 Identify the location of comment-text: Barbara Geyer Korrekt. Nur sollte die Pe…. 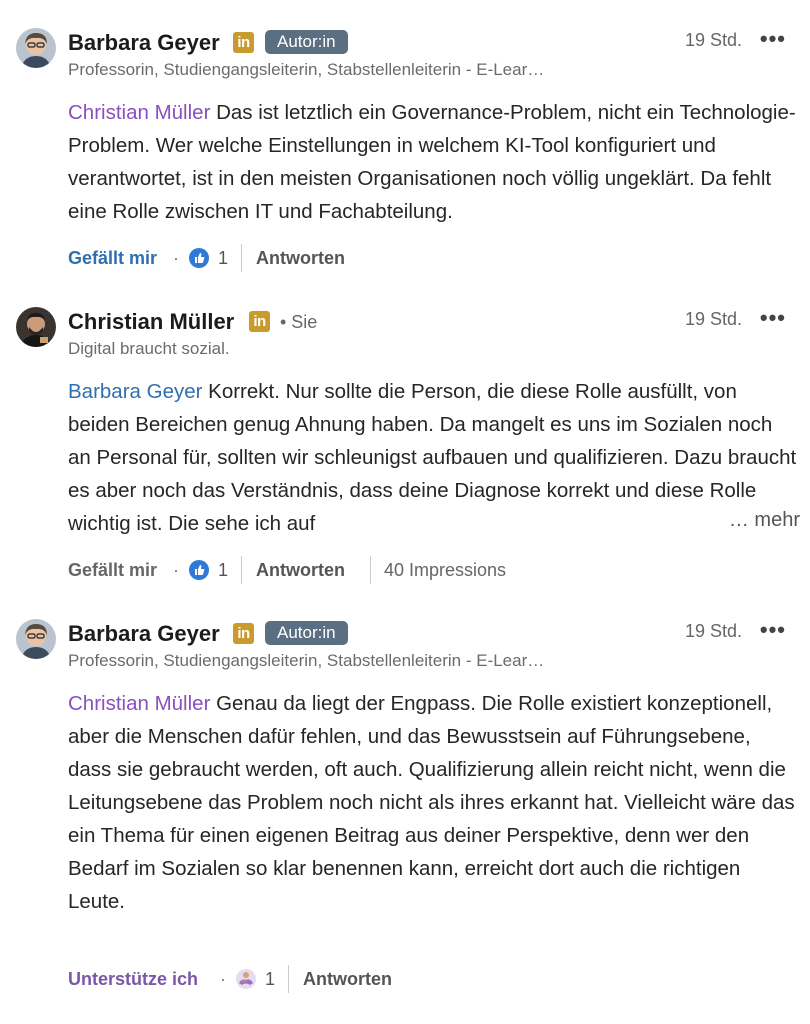
(433, 457).